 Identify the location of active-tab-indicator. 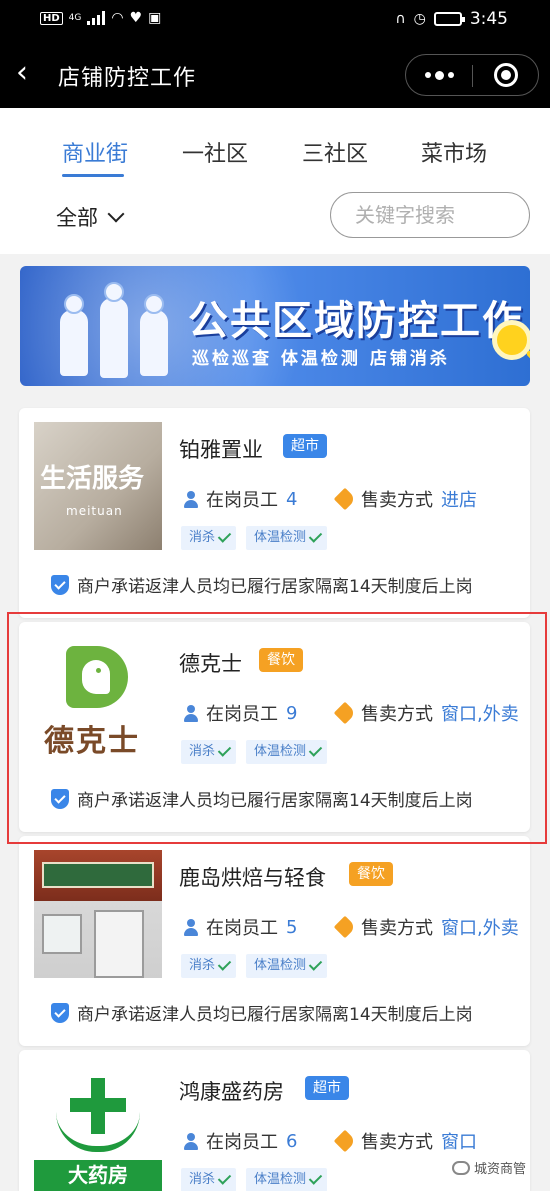
(93, 175).